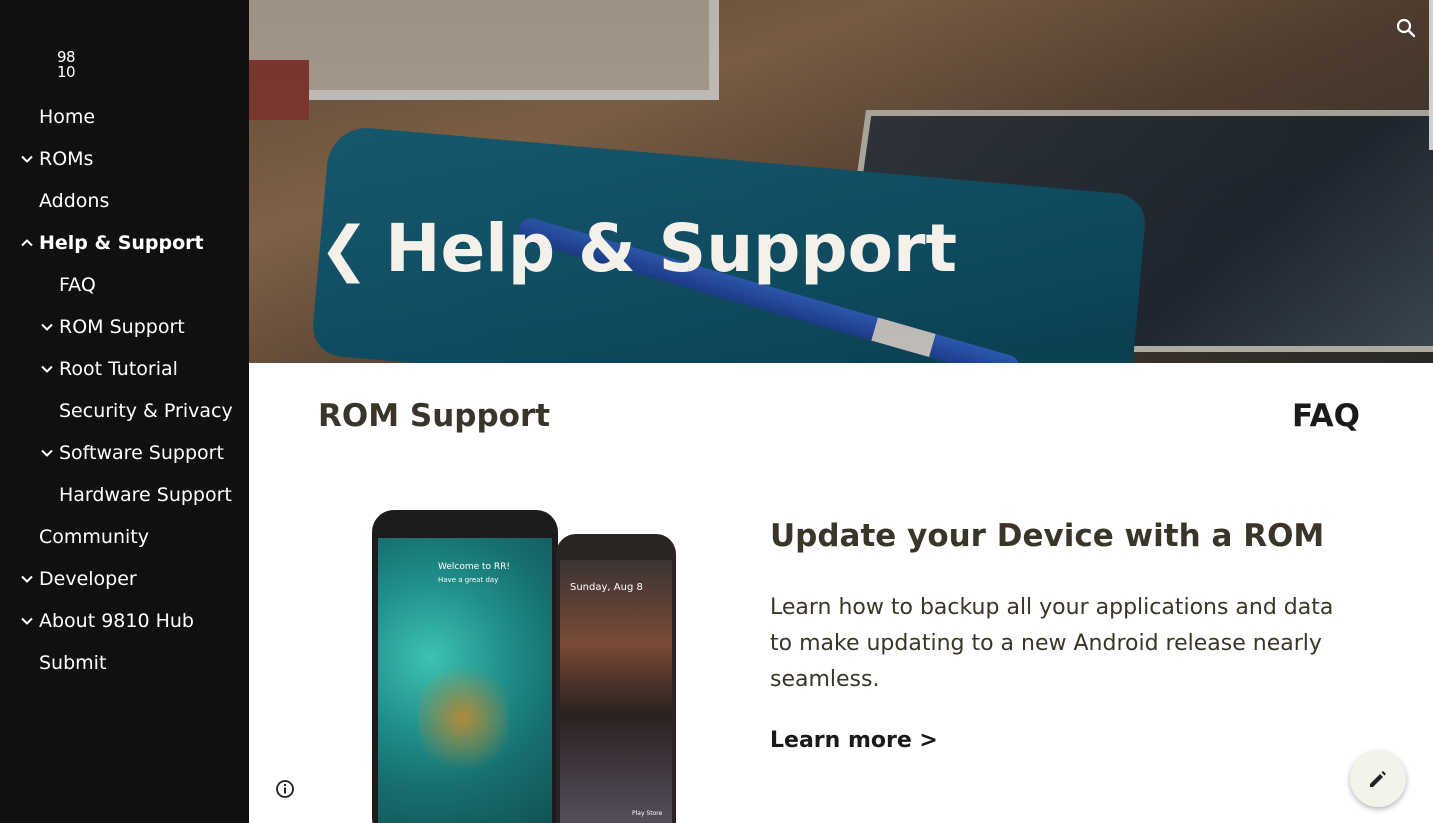 This screenshot has width=1433, height=823. Describe the element at coordinates (1406, 28) in the screenshot. I see `search-icon` at that location.